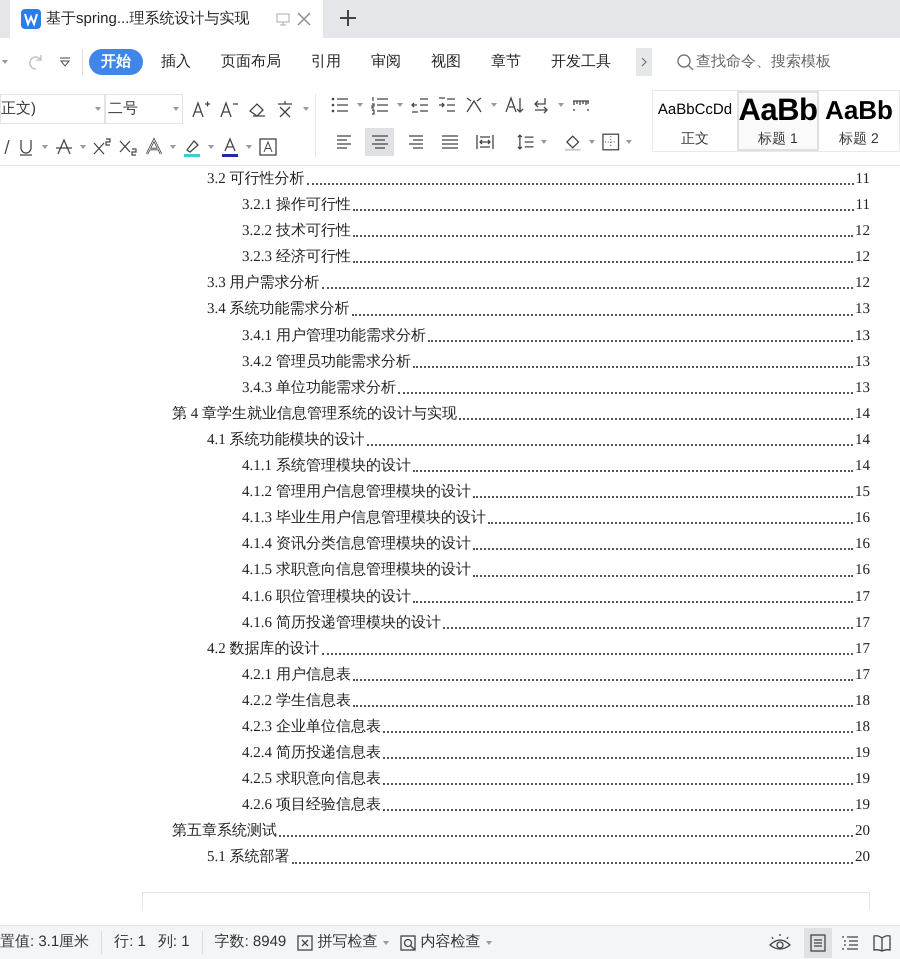 This screenshot has width=900, height=959. Describe the element at coordinates (386, 62) in the screenshot. I see `ribbon-tab: 审阅` at that location.